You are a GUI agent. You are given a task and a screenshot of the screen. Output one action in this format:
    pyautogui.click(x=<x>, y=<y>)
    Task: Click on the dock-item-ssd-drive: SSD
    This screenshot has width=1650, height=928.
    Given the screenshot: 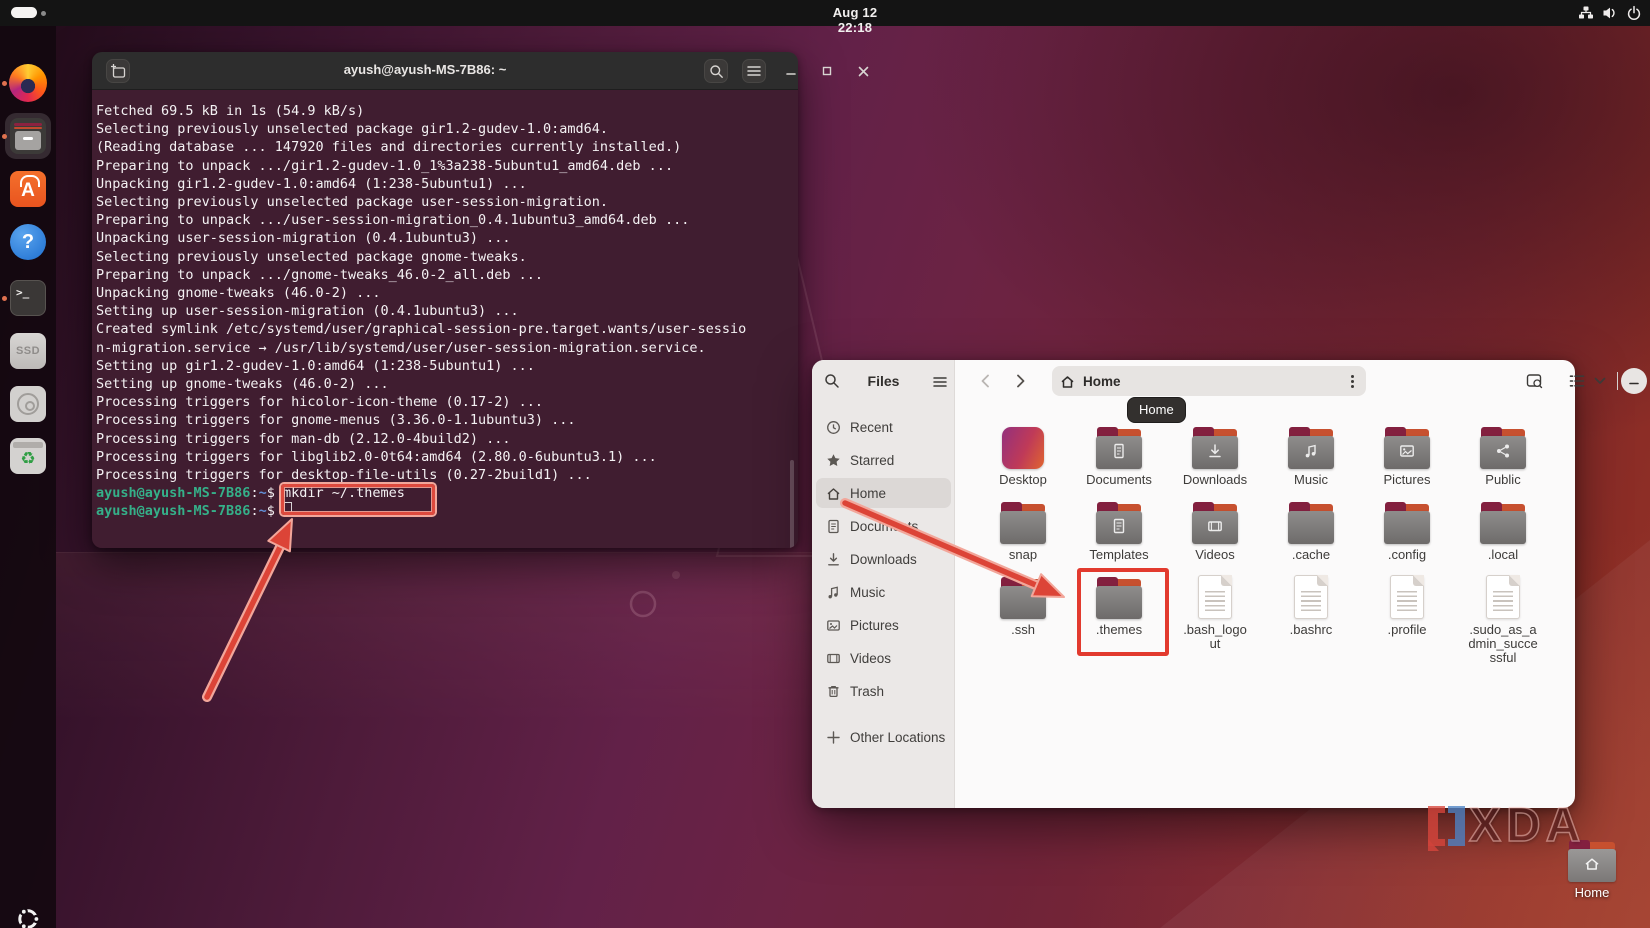 What is the action you would take?
    pyautogui.click(x=28, y=351)
    